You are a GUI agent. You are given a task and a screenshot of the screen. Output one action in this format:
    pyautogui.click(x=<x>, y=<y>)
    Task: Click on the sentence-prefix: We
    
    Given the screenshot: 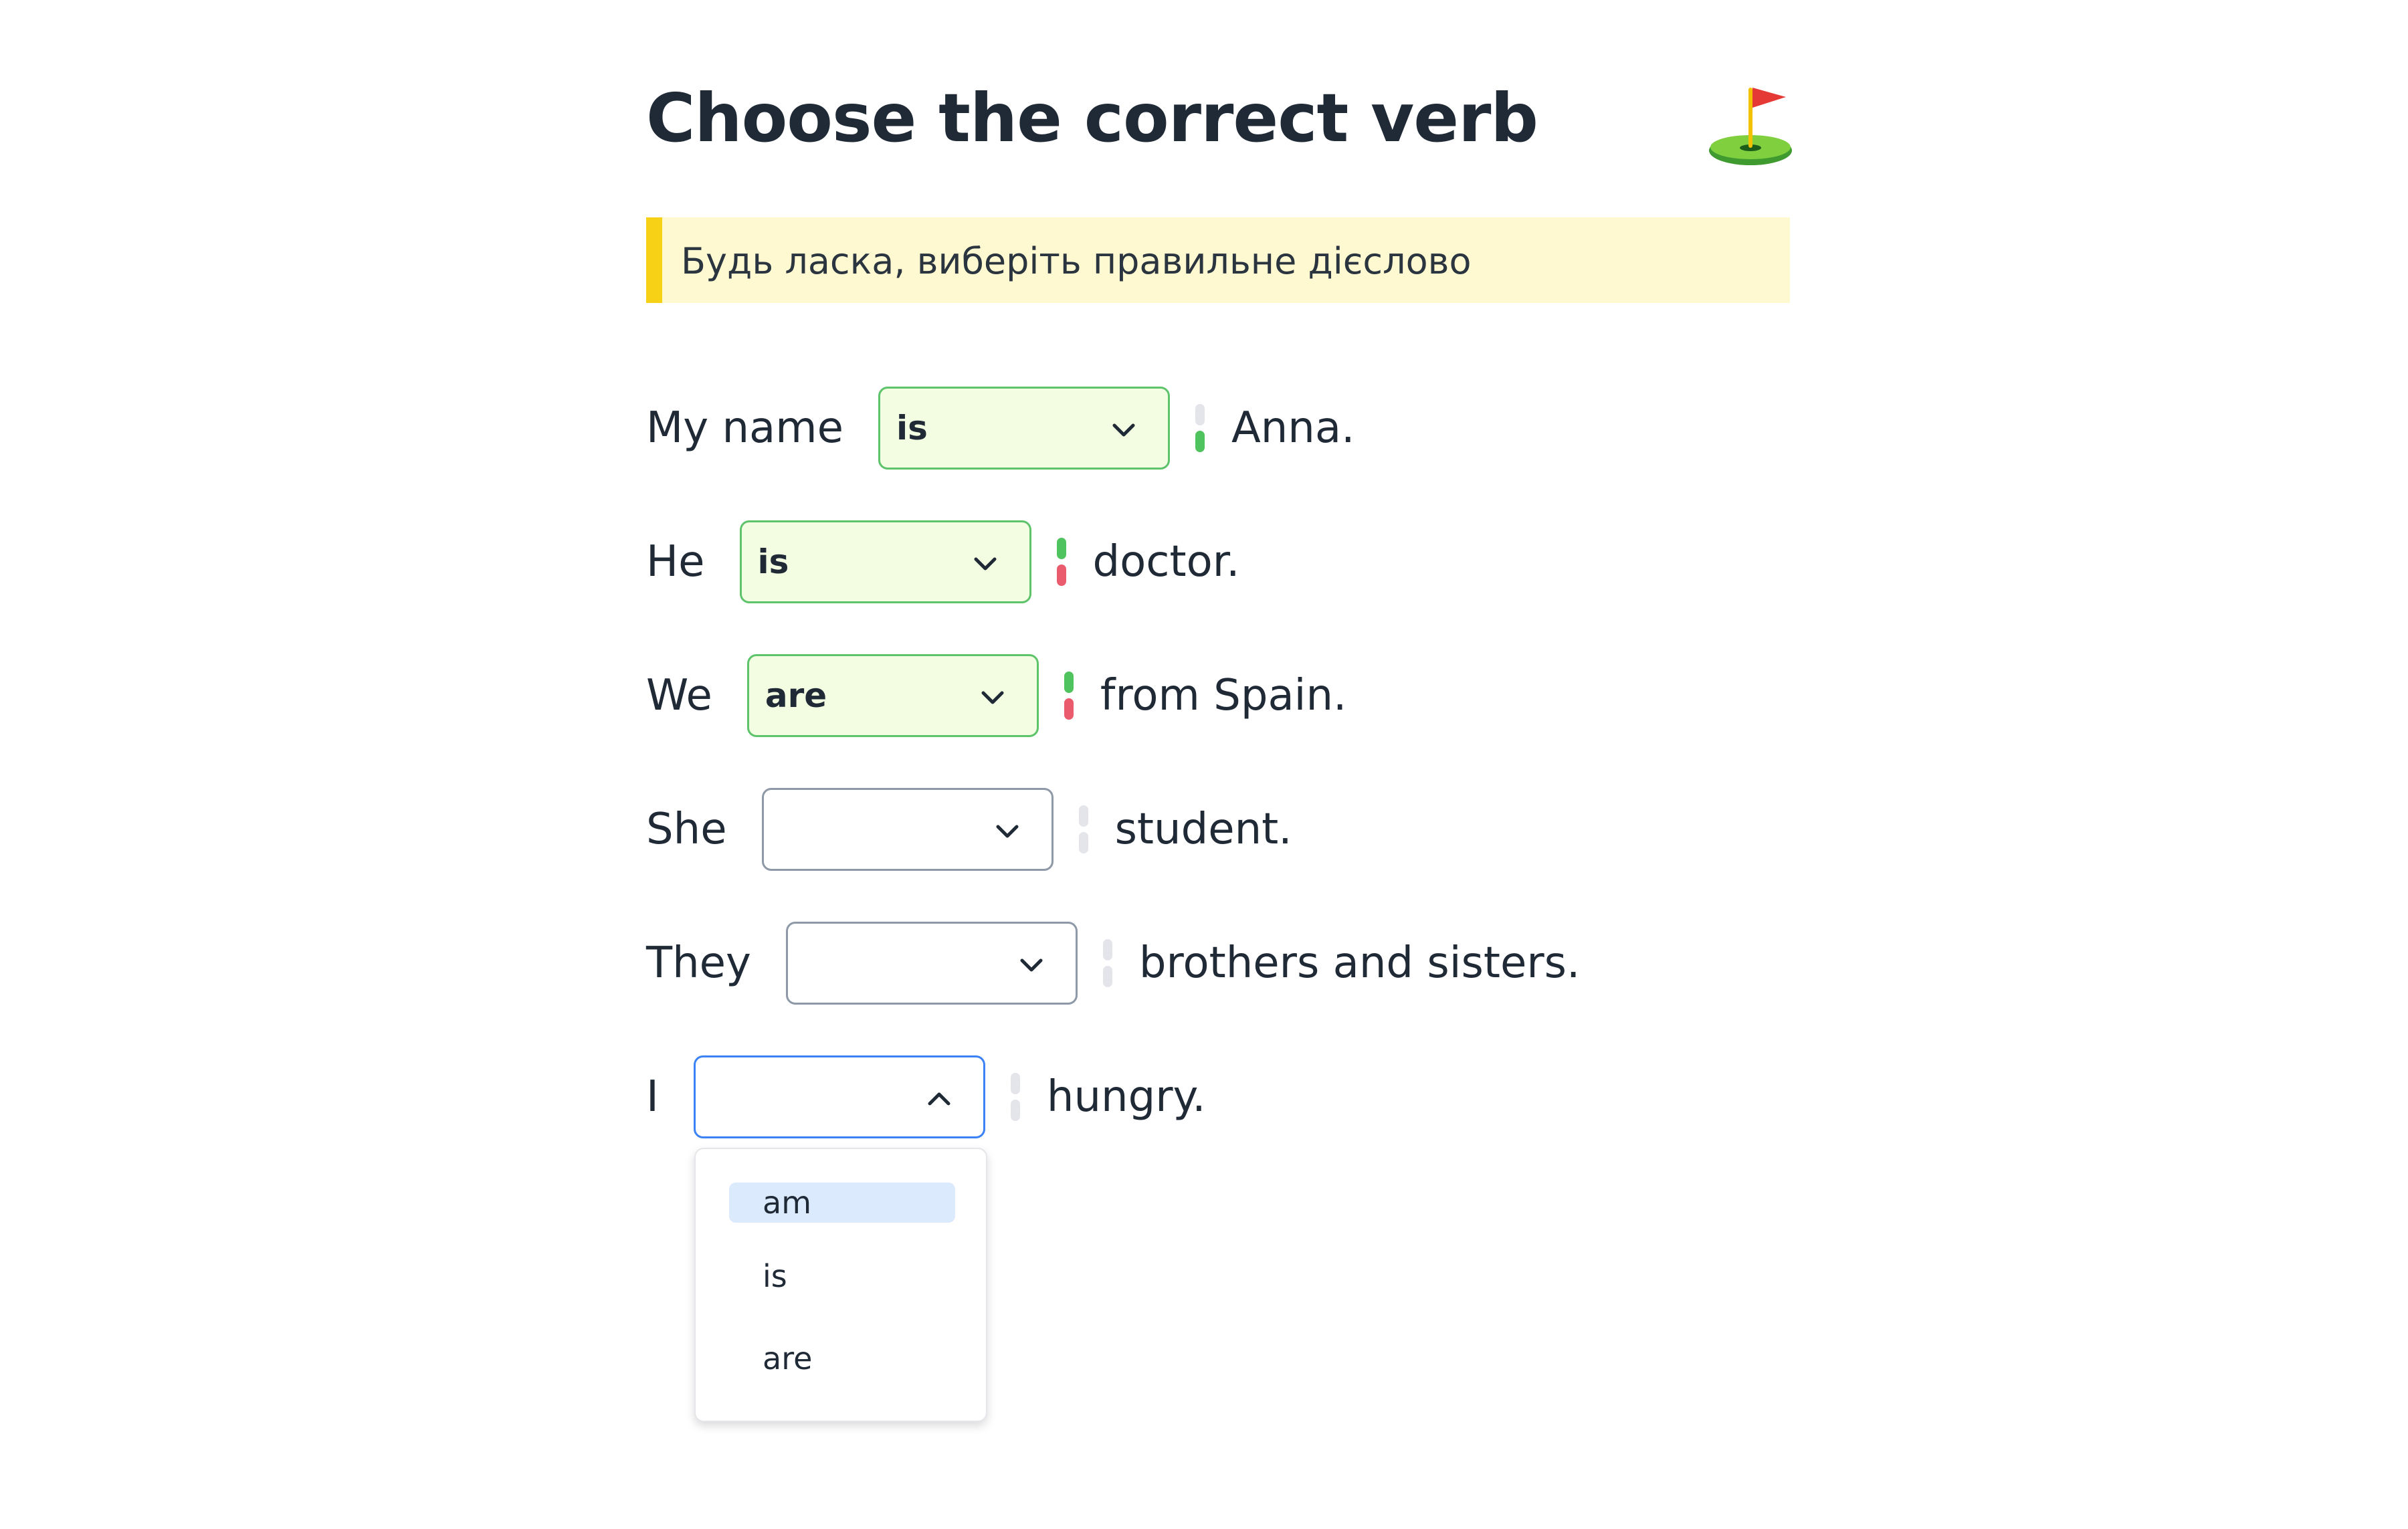 What is the action you would take?
    pyautogui.click(x=679, y=695)
    